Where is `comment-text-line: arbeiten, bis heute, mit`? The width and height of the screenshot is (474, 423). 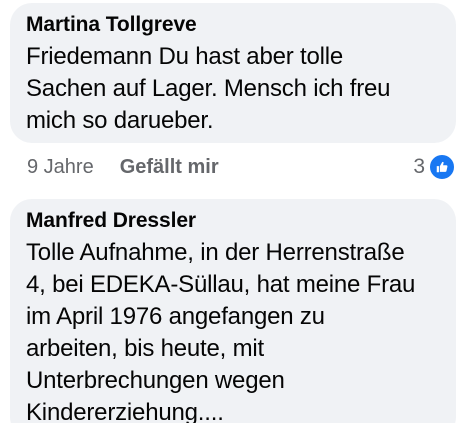
comment-text-line: arbeiten, bis heute, mit is located at coordinates (145, 348).